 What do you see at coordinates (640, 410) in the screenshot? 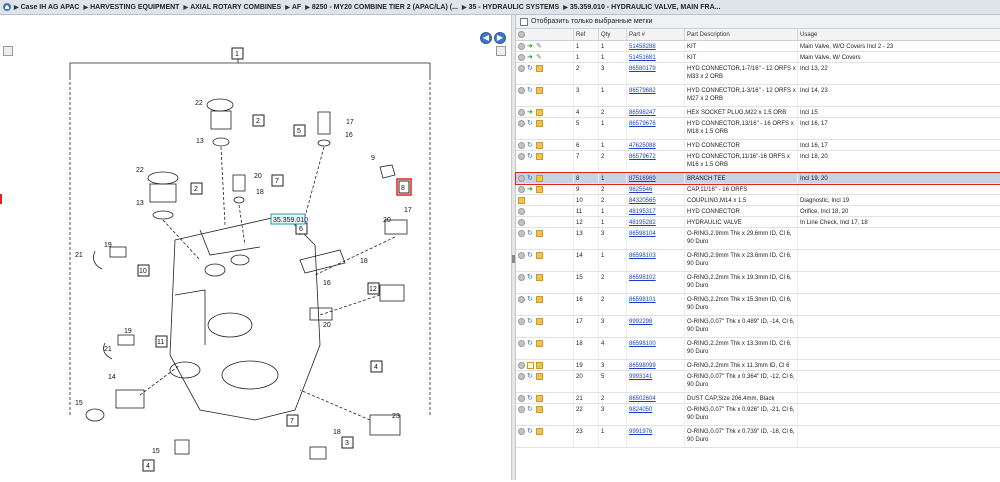
I see `row-part-number-text: 9824050` at bounding box center [640, 410].